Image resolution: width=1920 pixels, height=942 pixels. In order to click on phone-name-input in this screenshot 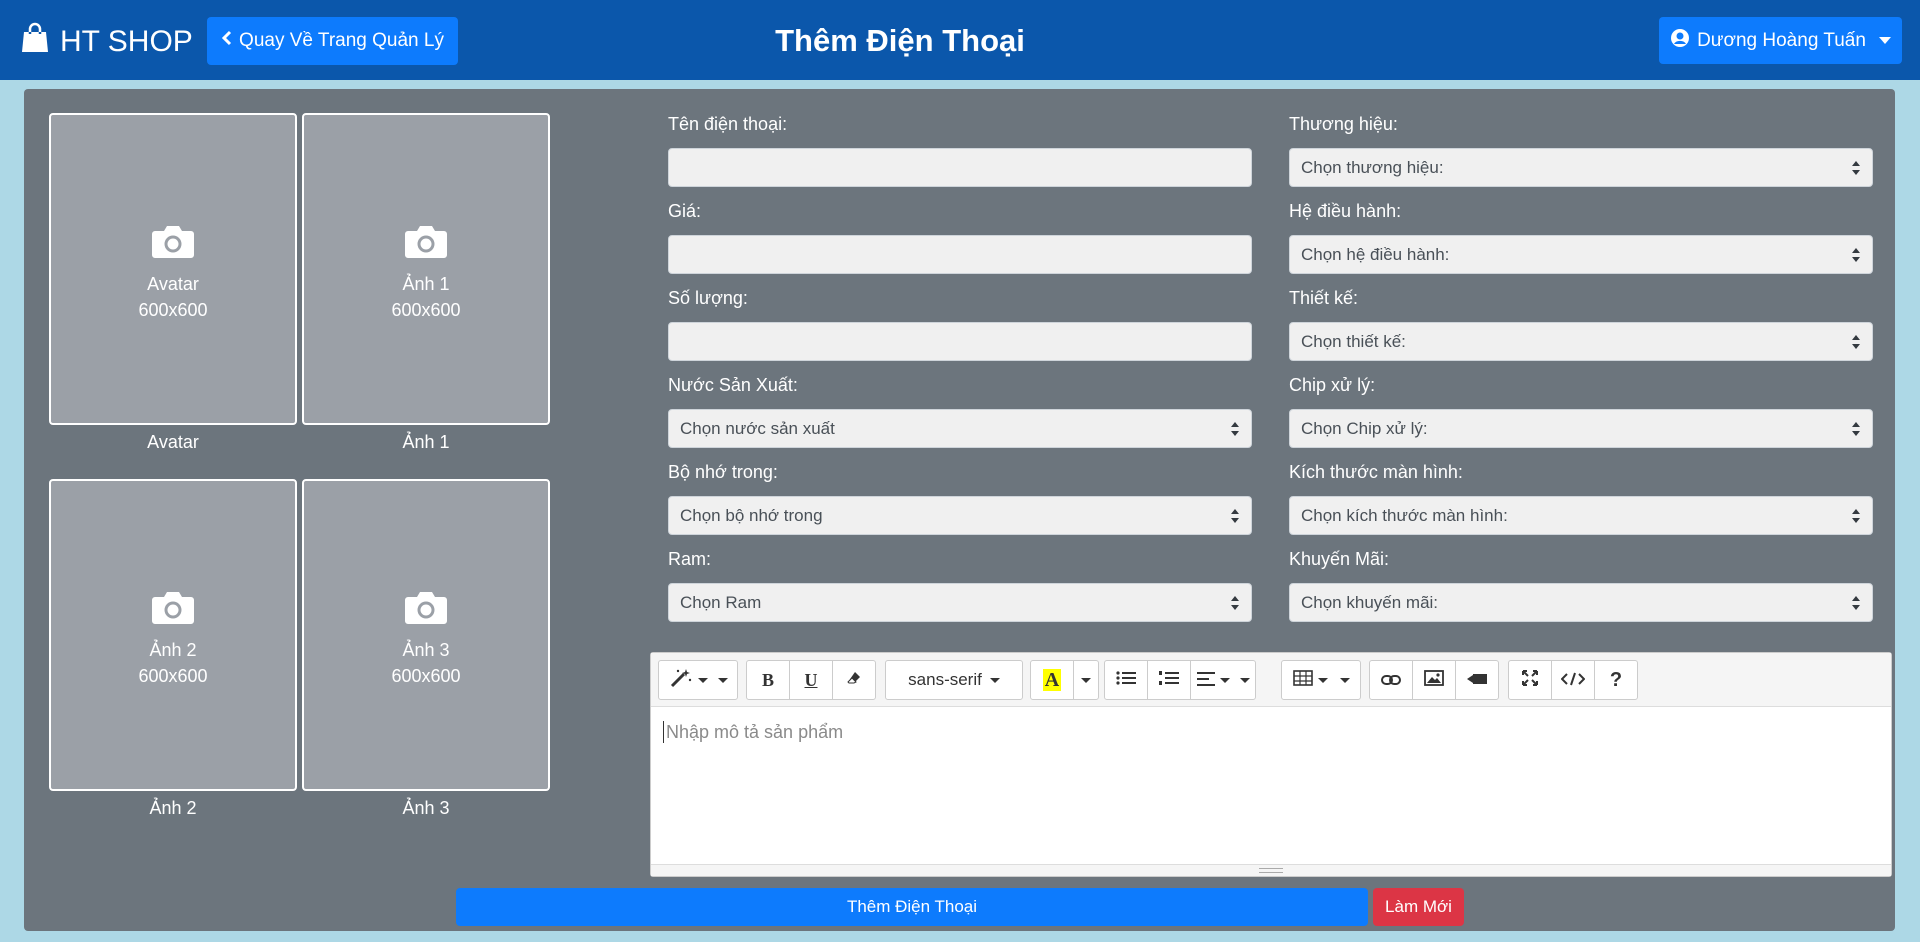, I will do `click(960, 167)`.